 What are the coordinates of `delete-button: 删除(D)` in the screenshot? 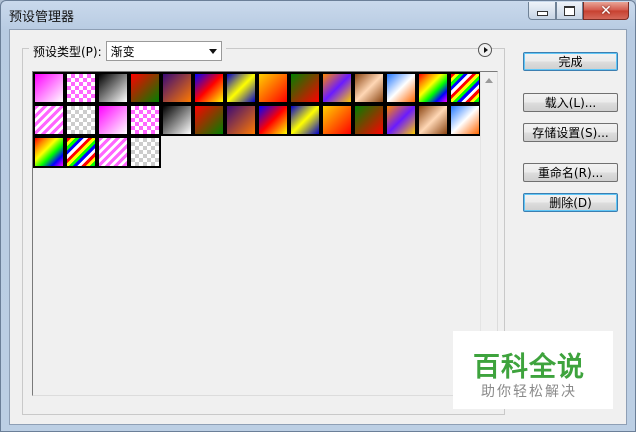 It's located at (570, 202).